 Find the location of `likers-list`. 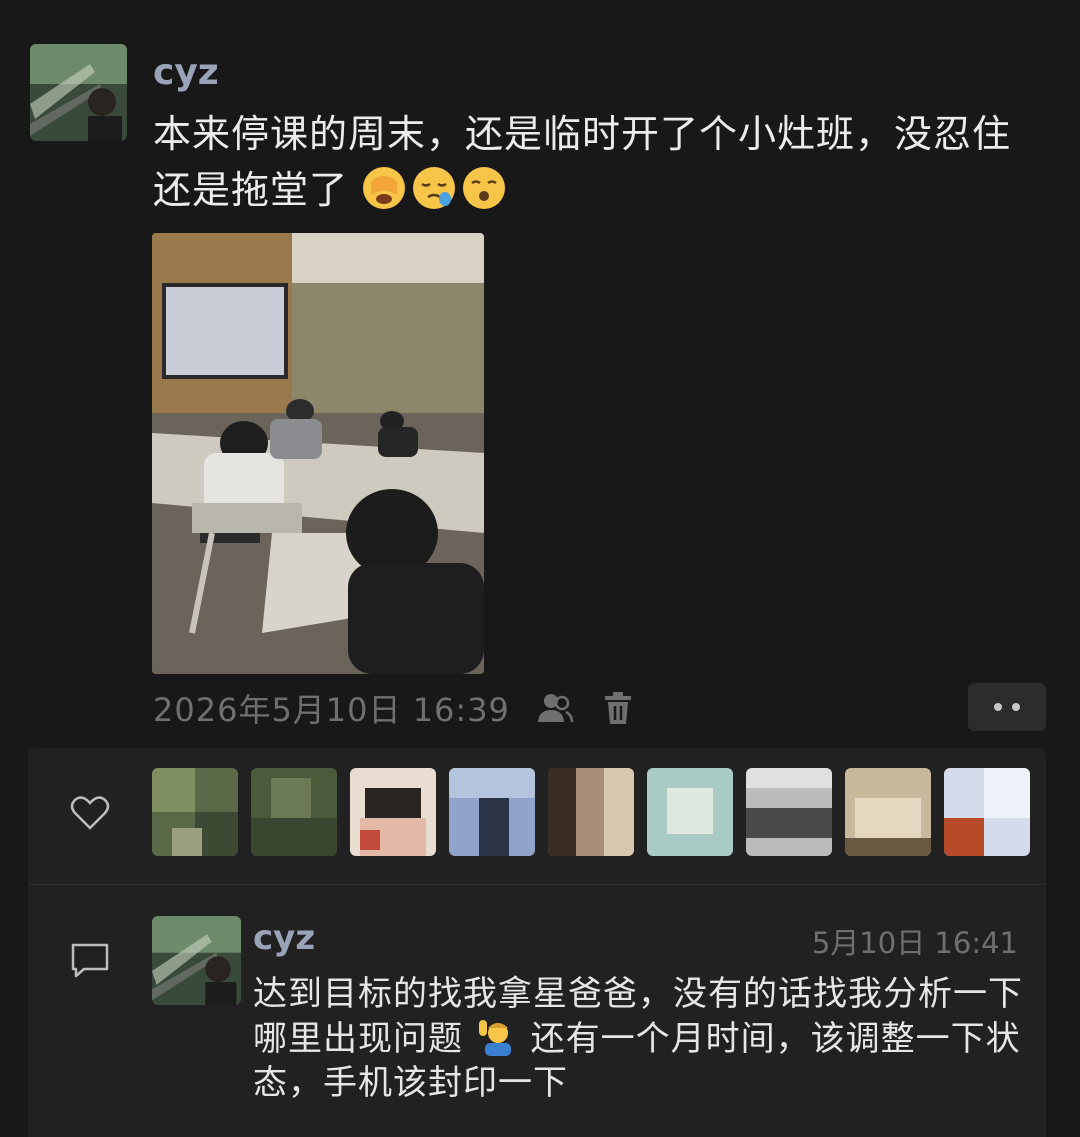

likers-list is located at coordinates (591, 812).